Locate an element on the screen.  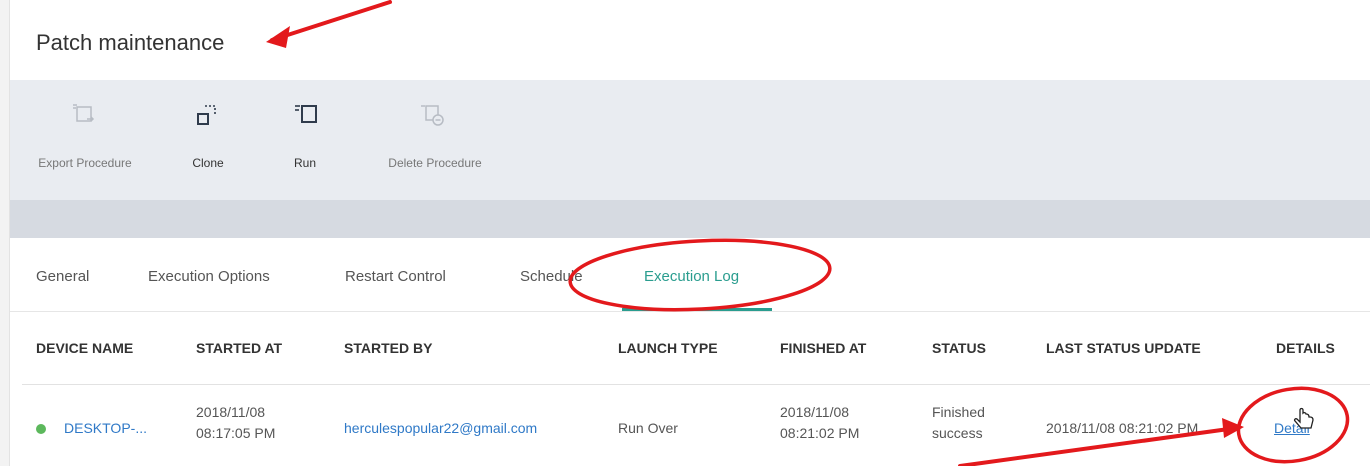
started-by-link: herculespopular22@gmail.com is located at coordinates (440, 428).